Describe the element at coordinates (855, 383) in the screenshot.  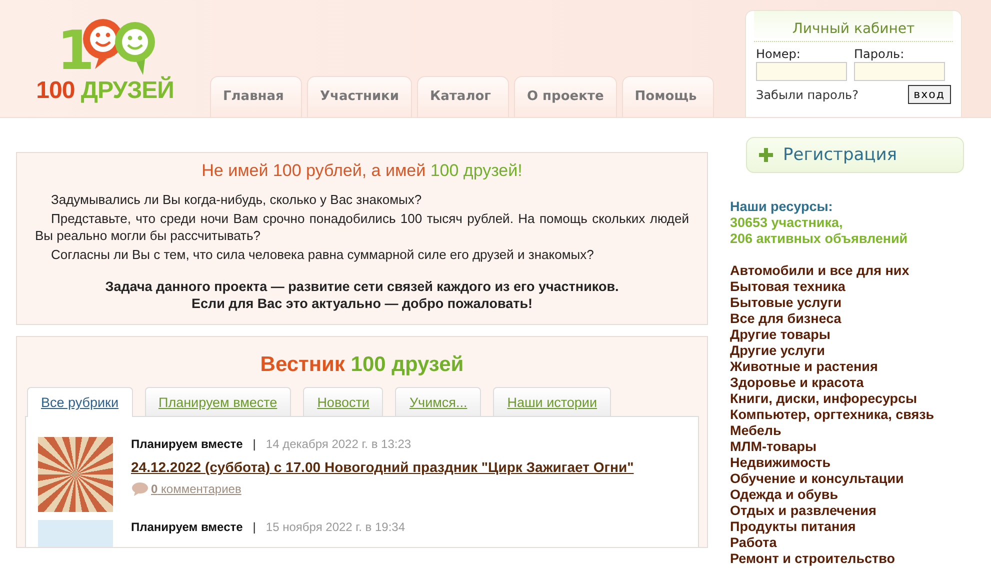
I see `category-link: Здоровье и красота` at that location.